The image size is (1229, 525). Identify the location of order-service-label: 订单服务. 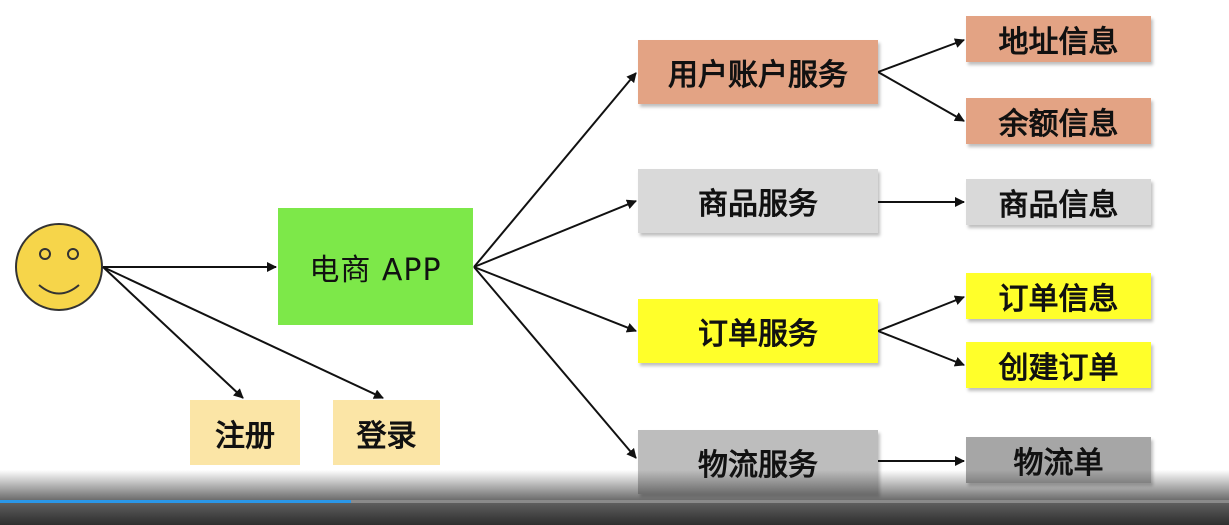
(758, 334).